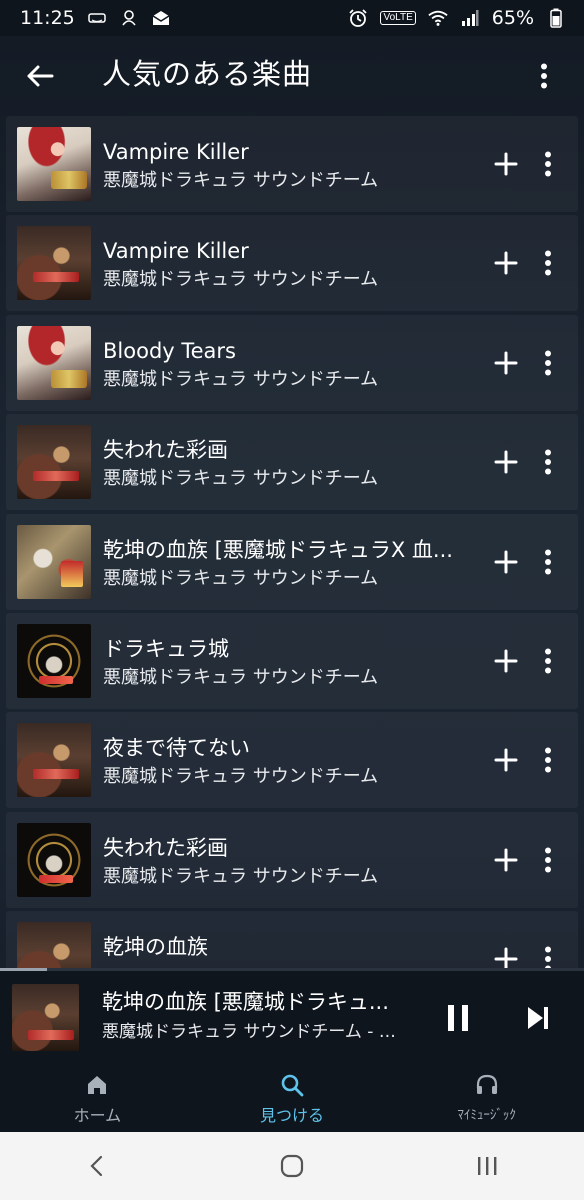 The height and width of the screenshot is (1200, 584). I want to click on amazon-notification-icon, so click(97, 18).